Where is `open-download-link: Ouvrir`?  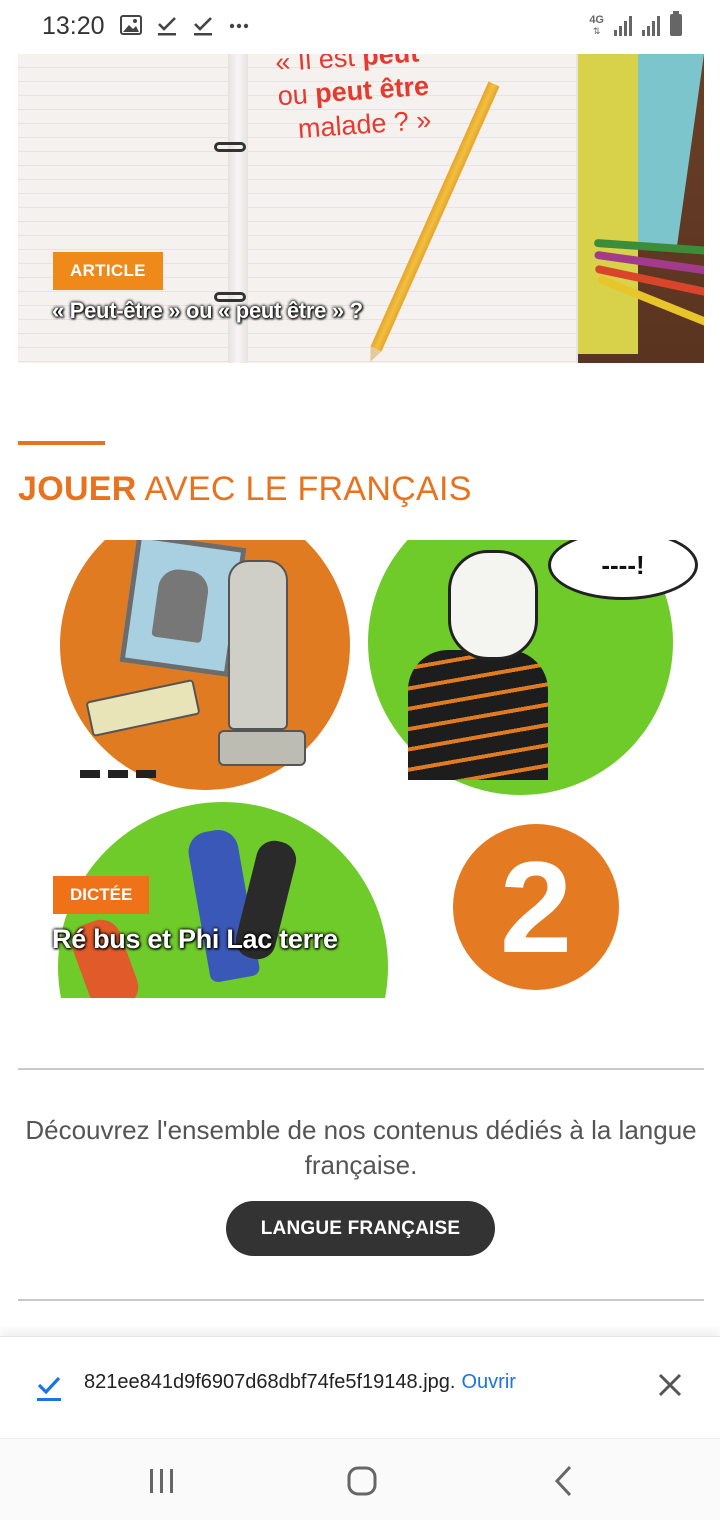
open-download-link: Ouvrir is located at coordinates (488, 1382).